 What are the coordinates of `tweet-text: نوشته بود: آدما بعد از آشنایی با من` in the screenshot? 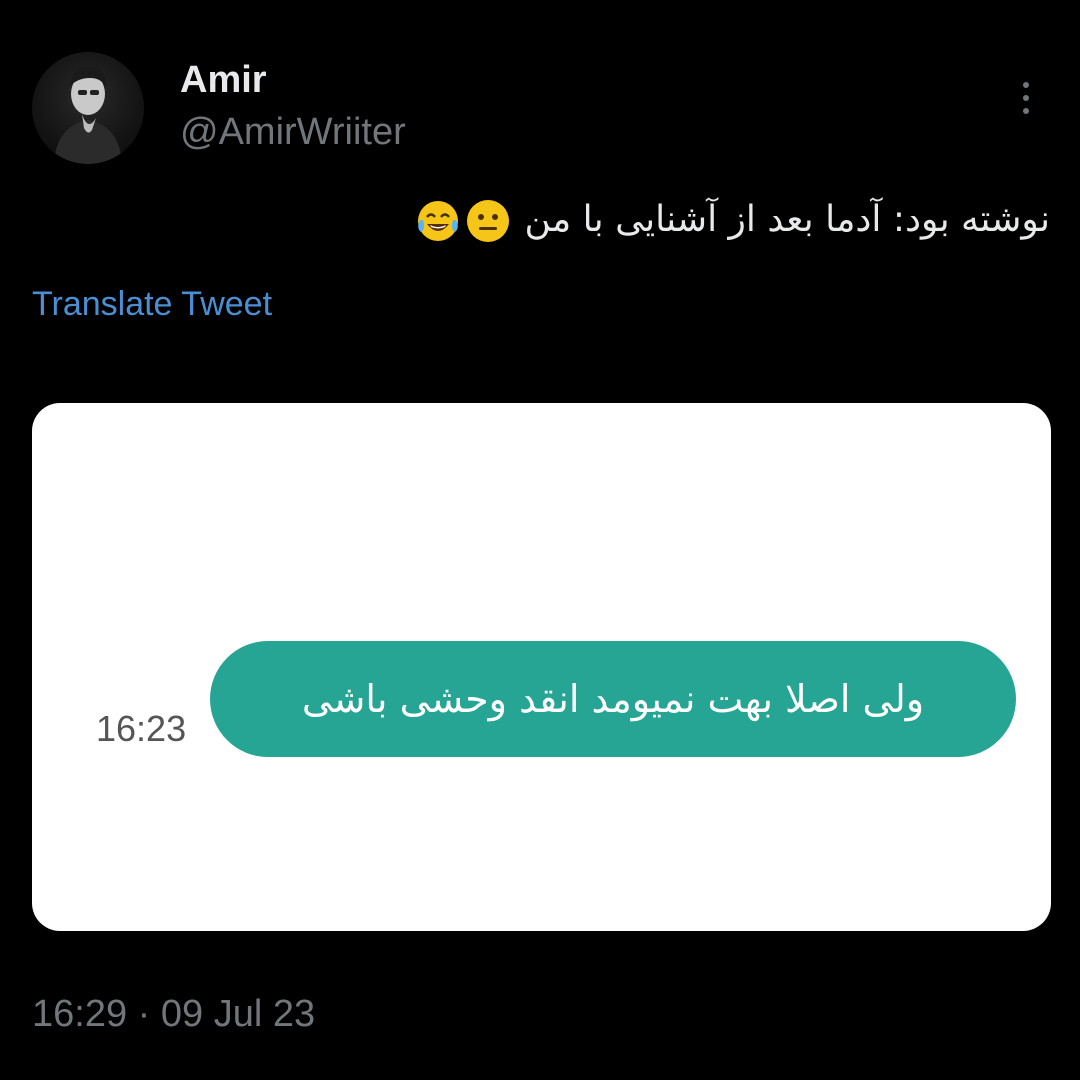 It's located at (550, 220).